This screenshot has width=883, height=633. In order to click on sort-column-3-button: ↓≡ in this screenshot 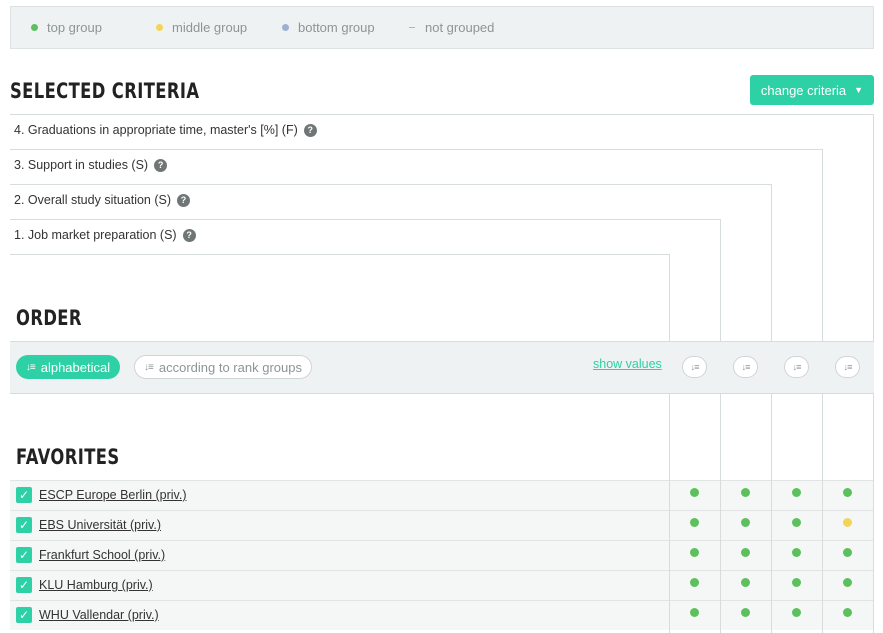, I will do `click(796, 367)`.